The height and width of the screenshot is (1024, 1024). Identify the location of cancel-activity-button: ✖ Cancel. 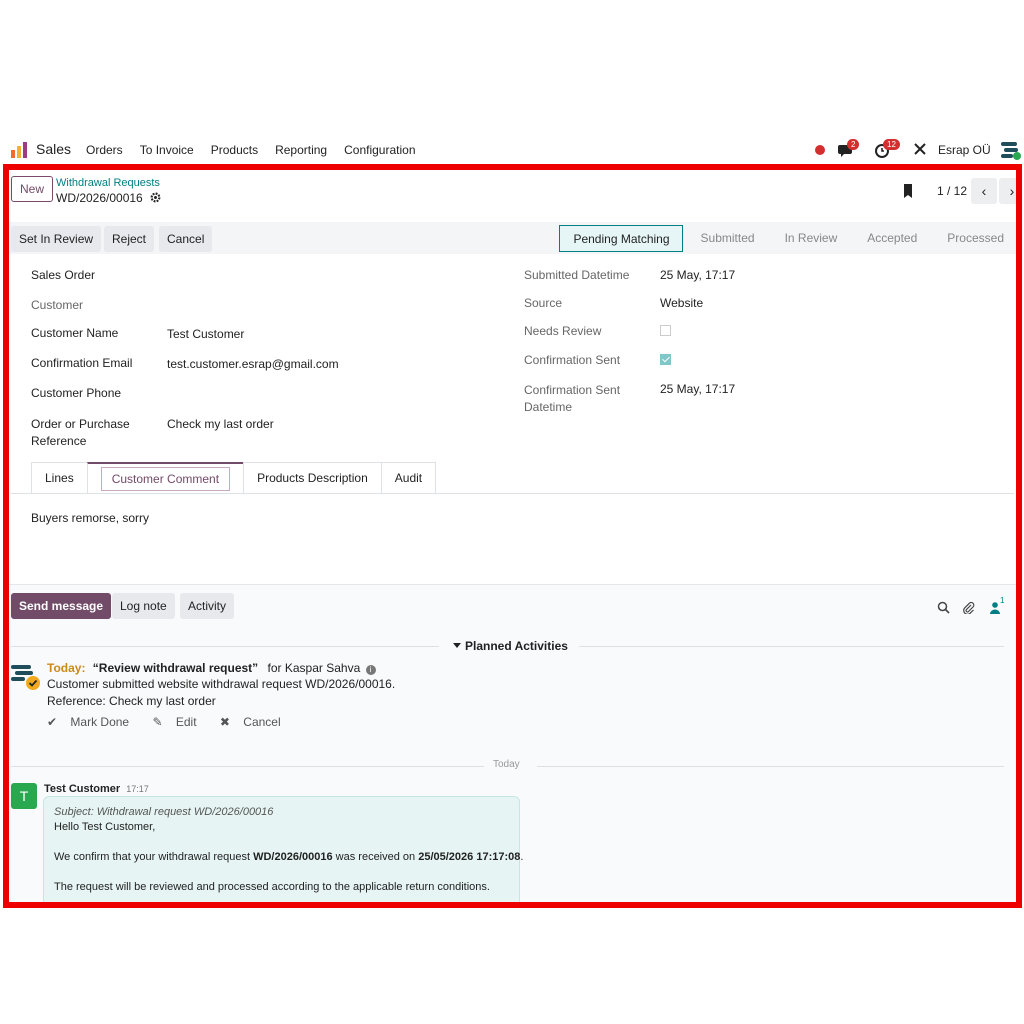
(255, 722).